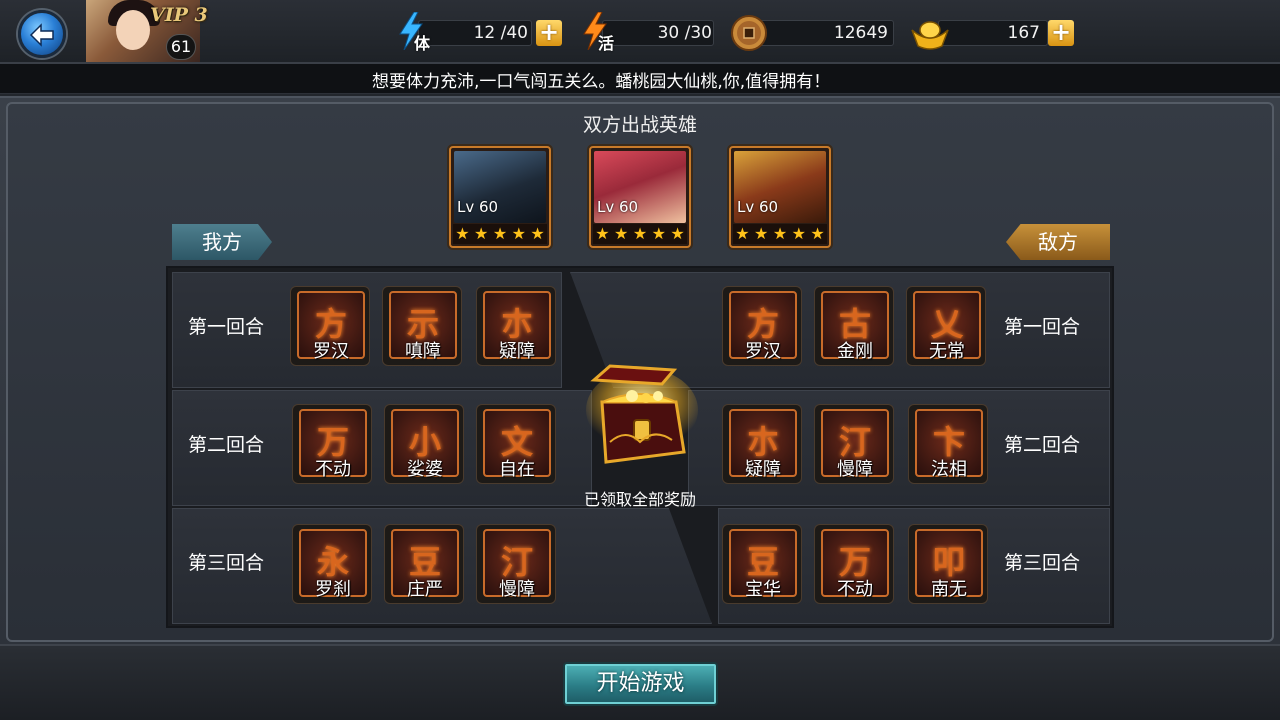 The image size is (1280, 720). I want to click on back-button, so click(42, 34).